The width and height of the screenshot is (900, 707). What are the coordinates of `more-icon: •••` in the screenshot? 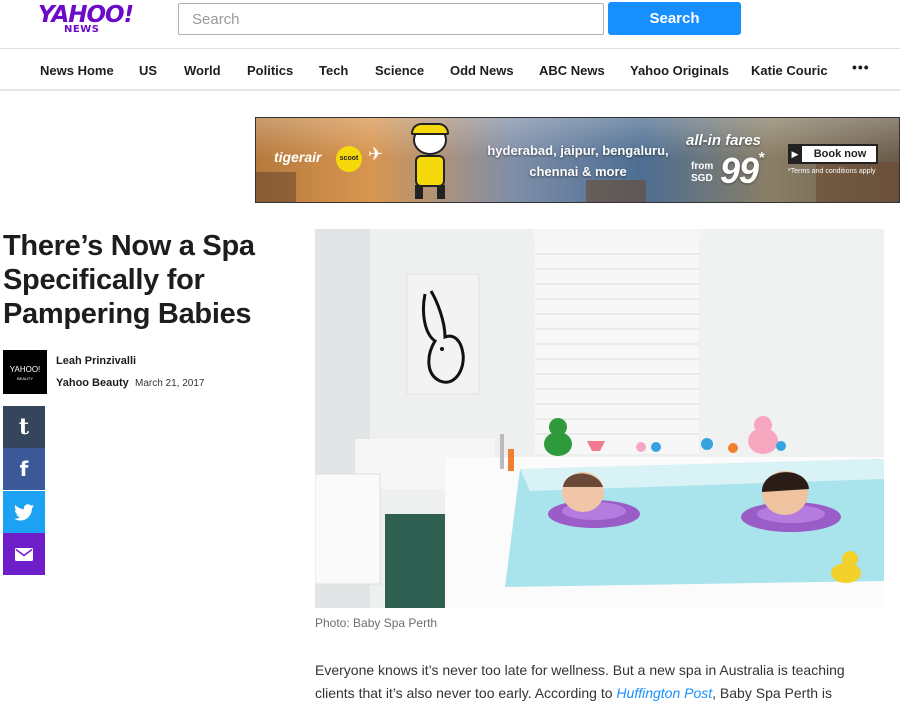 It's located at (861, 67).